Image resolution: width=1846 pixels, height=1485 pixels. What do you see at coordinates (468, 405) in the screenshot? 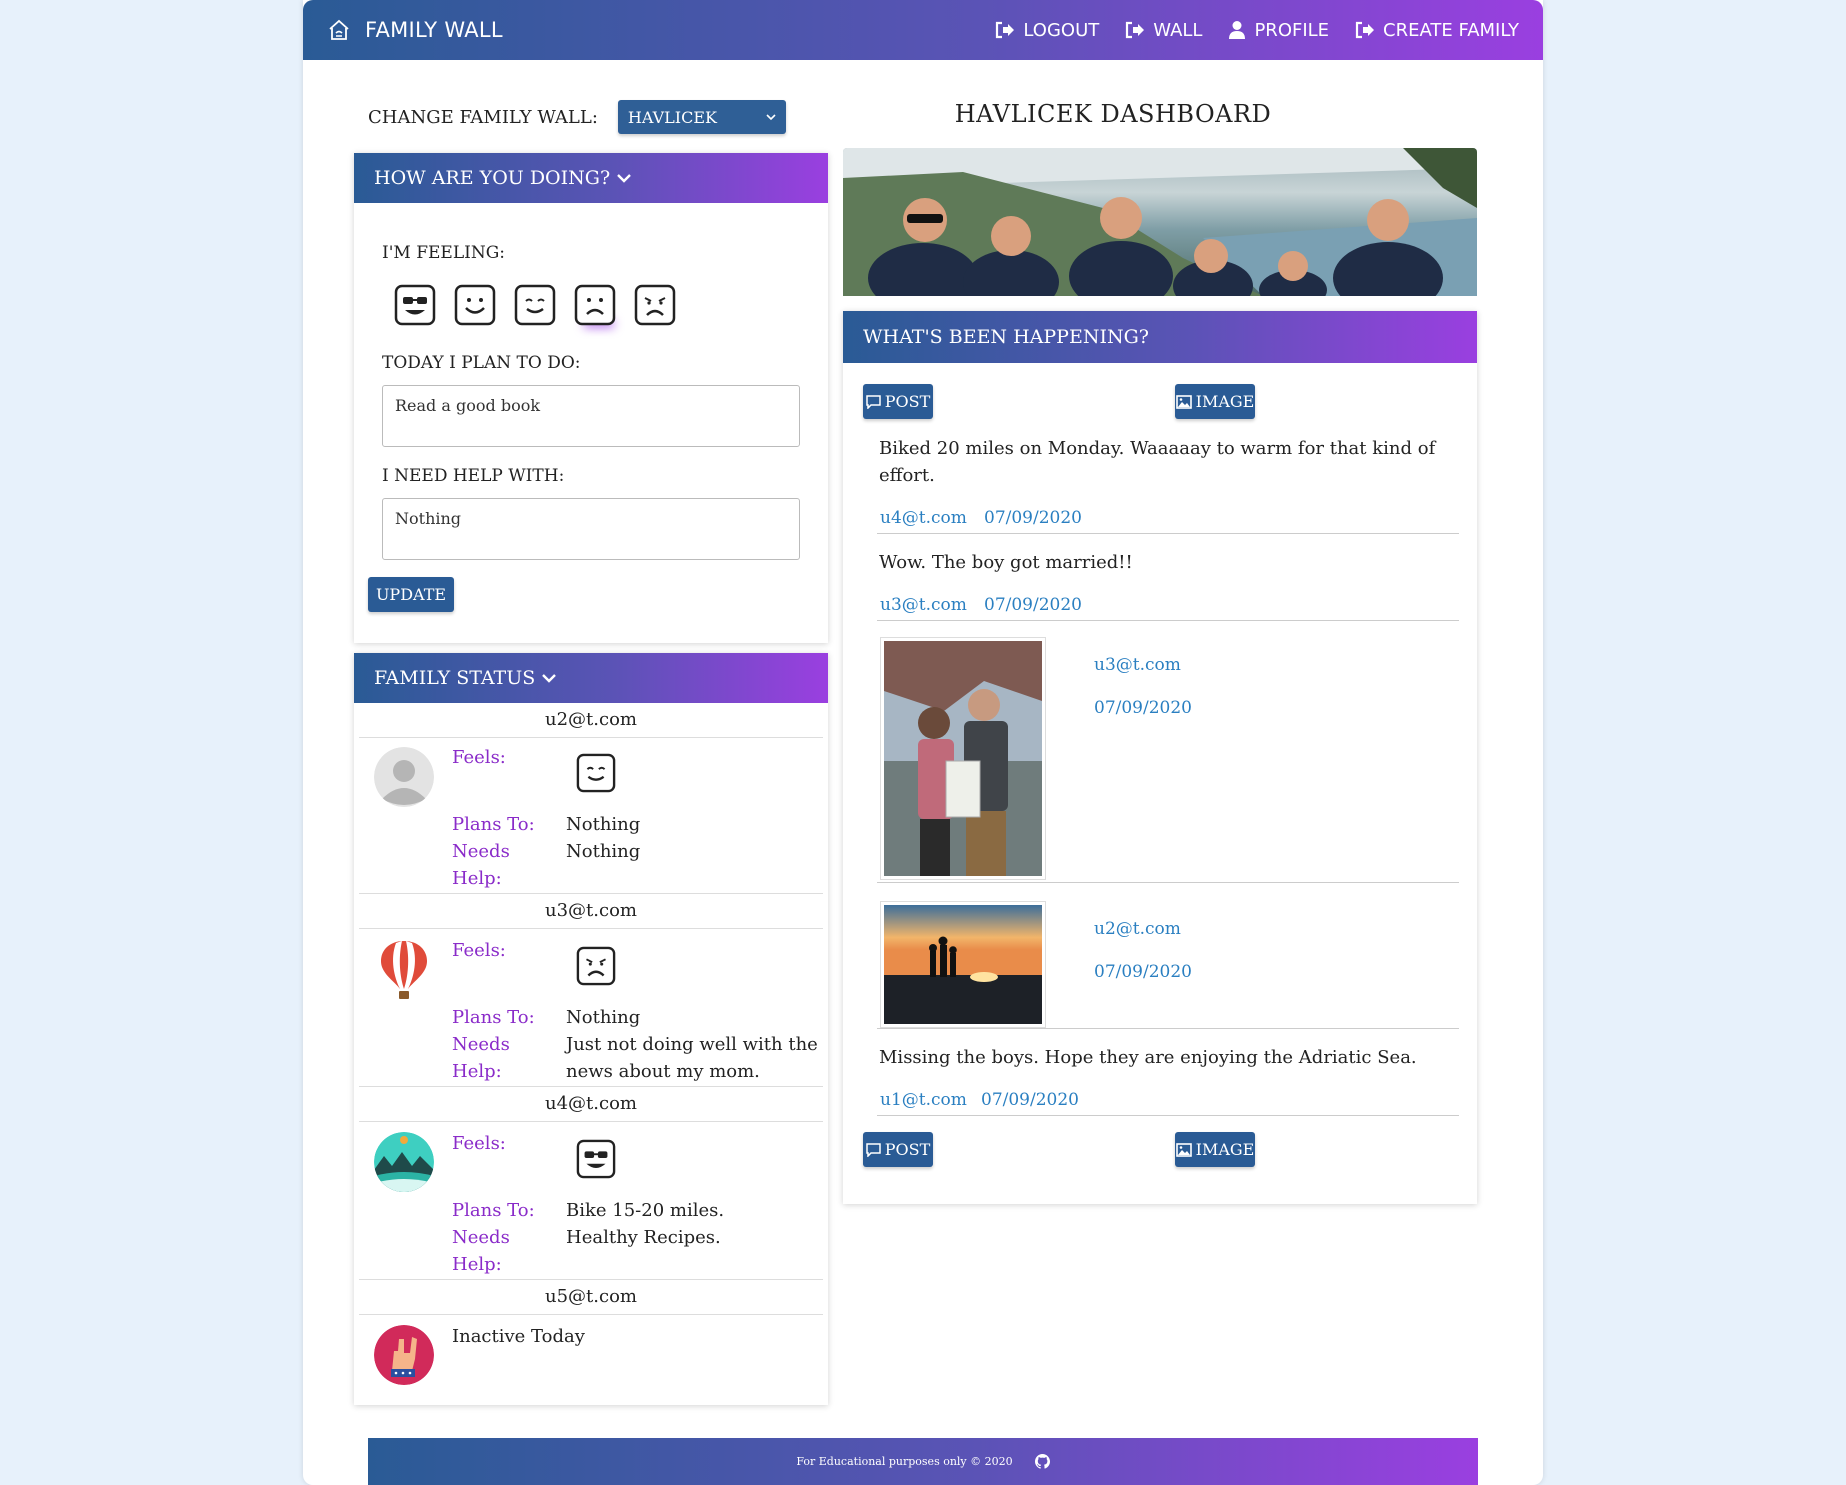
I see `plan-value: Read a good book` at bounding box center [468, 405].